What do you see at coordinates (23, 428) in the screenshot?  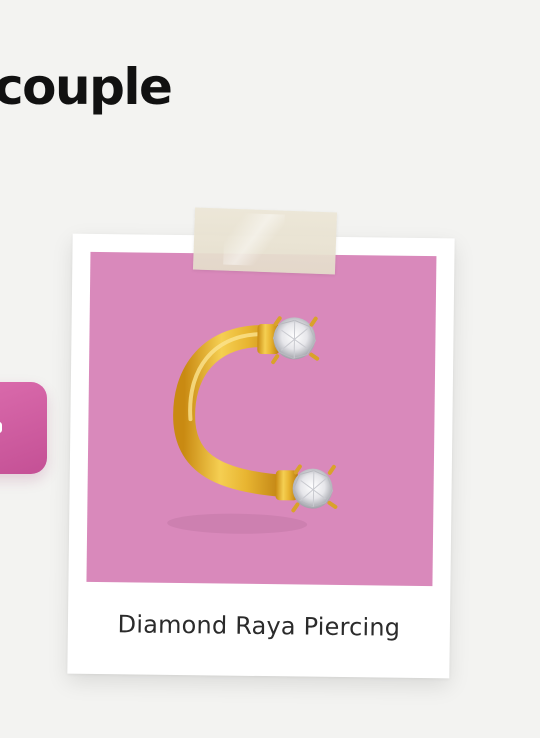 I see `add-tile-button` at bounding box center [23, 428].